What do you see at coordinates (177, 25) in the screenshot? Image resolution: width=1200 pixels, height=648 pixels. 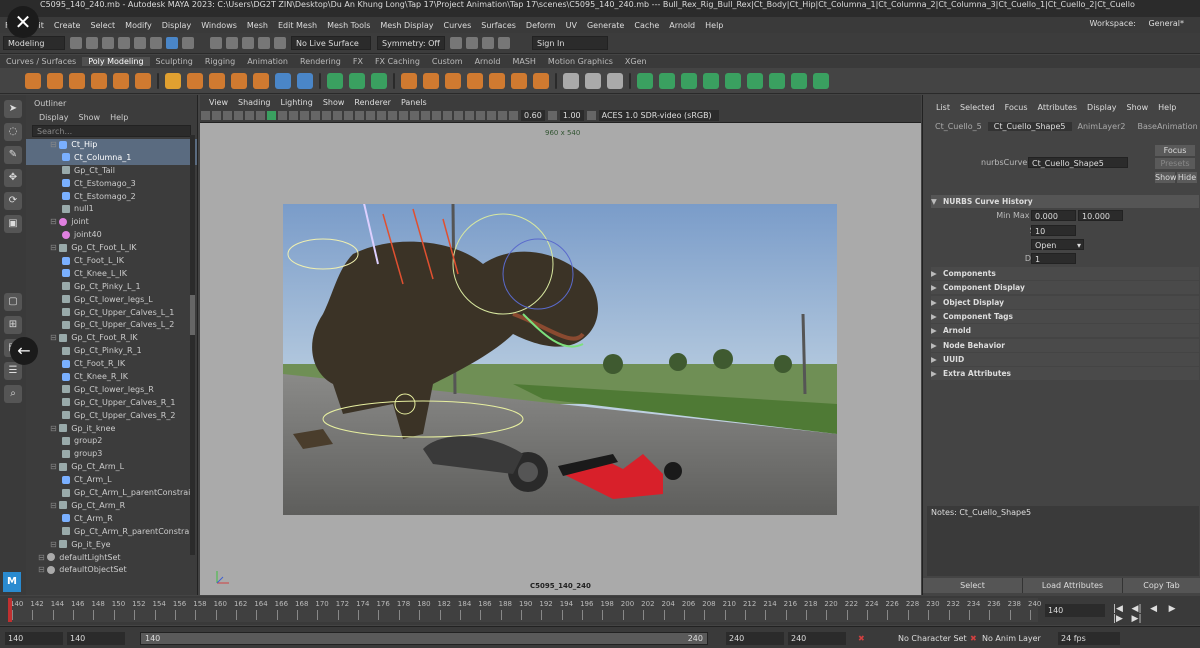 I see `menu-display: Display` at bounding box center [177, 25].